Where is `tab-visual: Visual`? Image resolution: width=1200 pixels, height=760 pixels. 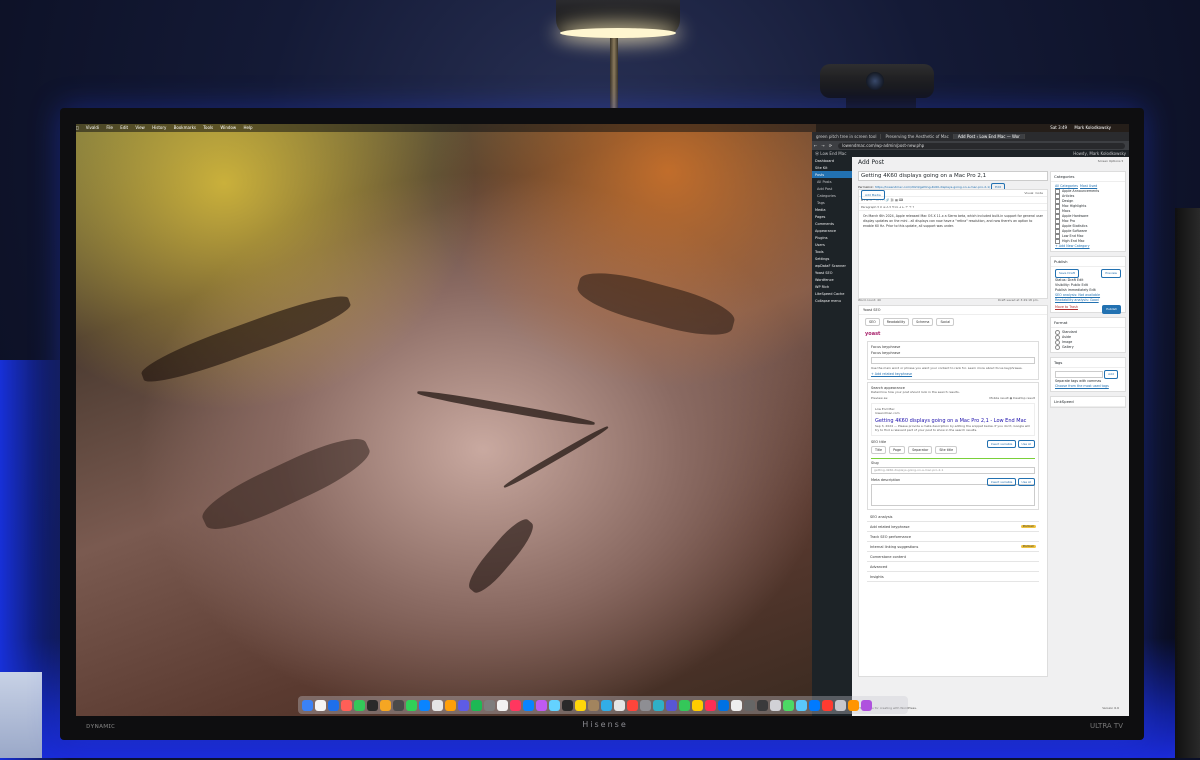
tab-visual: Visual is located at coordinates (1028, 193).